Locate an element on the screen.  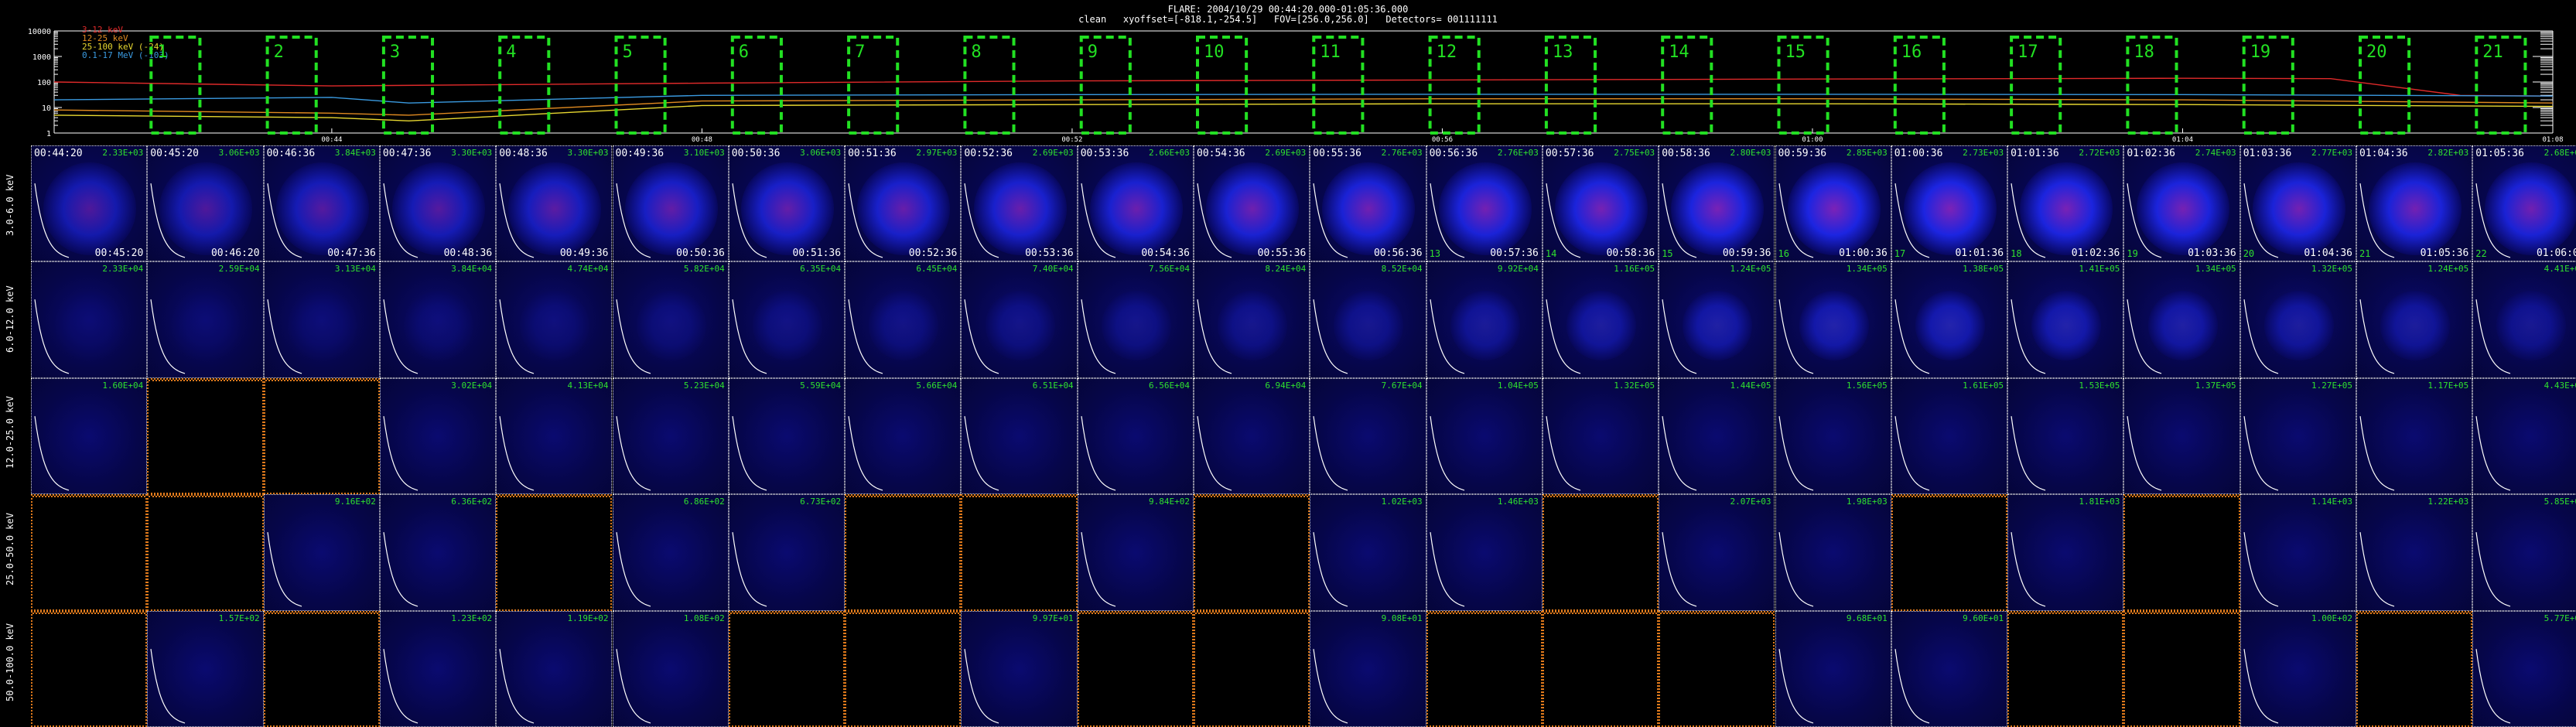
image-cell: 2.68E+03 01:05:36 01:06:08 22 is located at coordinates (2524, 204).